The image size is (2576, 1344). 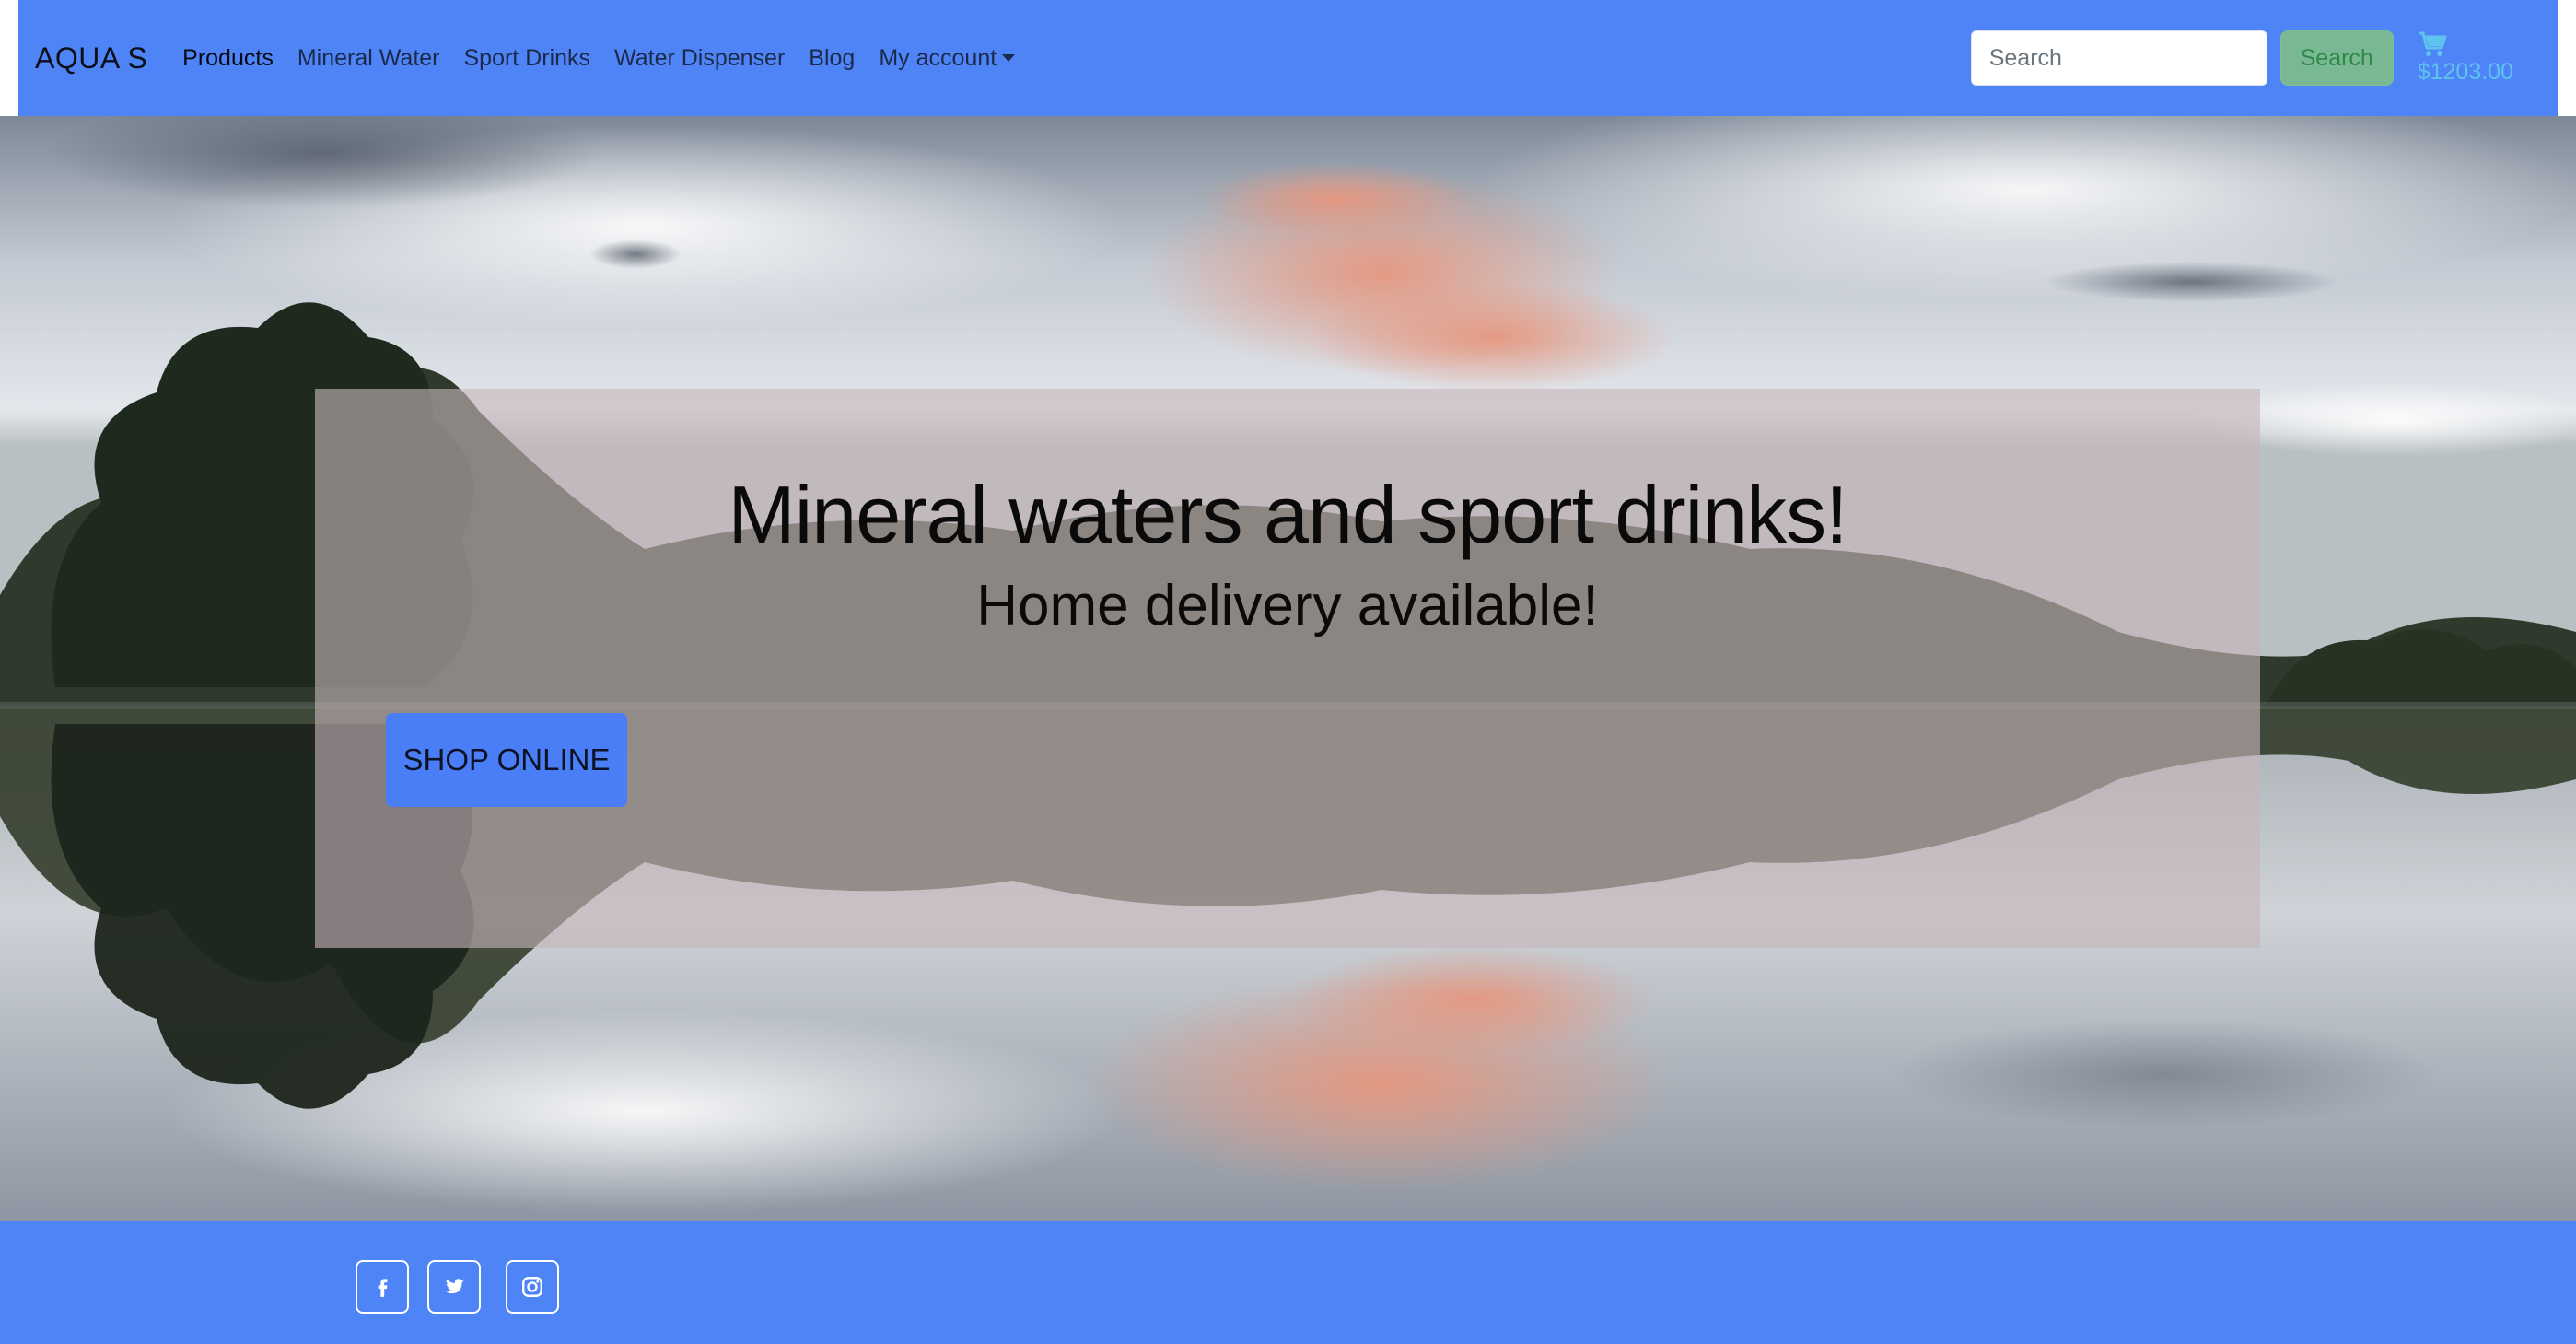 What do you see at coordinates (1009, 57) in the screenshot?
I see `chevron-down-icon` at bounding box center [1009, 57].